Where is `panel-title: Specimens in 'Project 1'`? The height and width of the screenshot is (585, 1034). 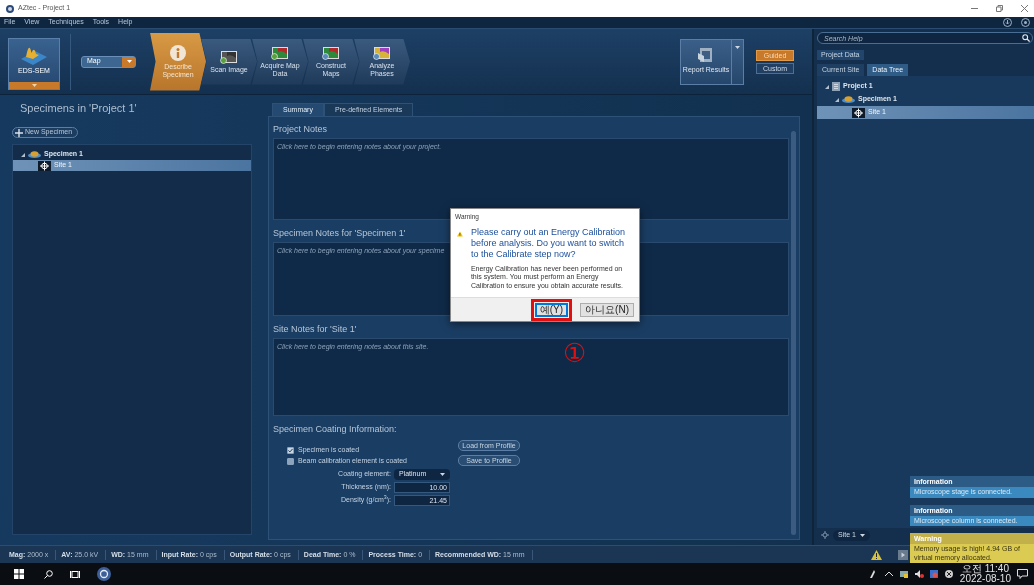 panel-title: Specimens in 'Project 1' is located at coordinates (79, 108).